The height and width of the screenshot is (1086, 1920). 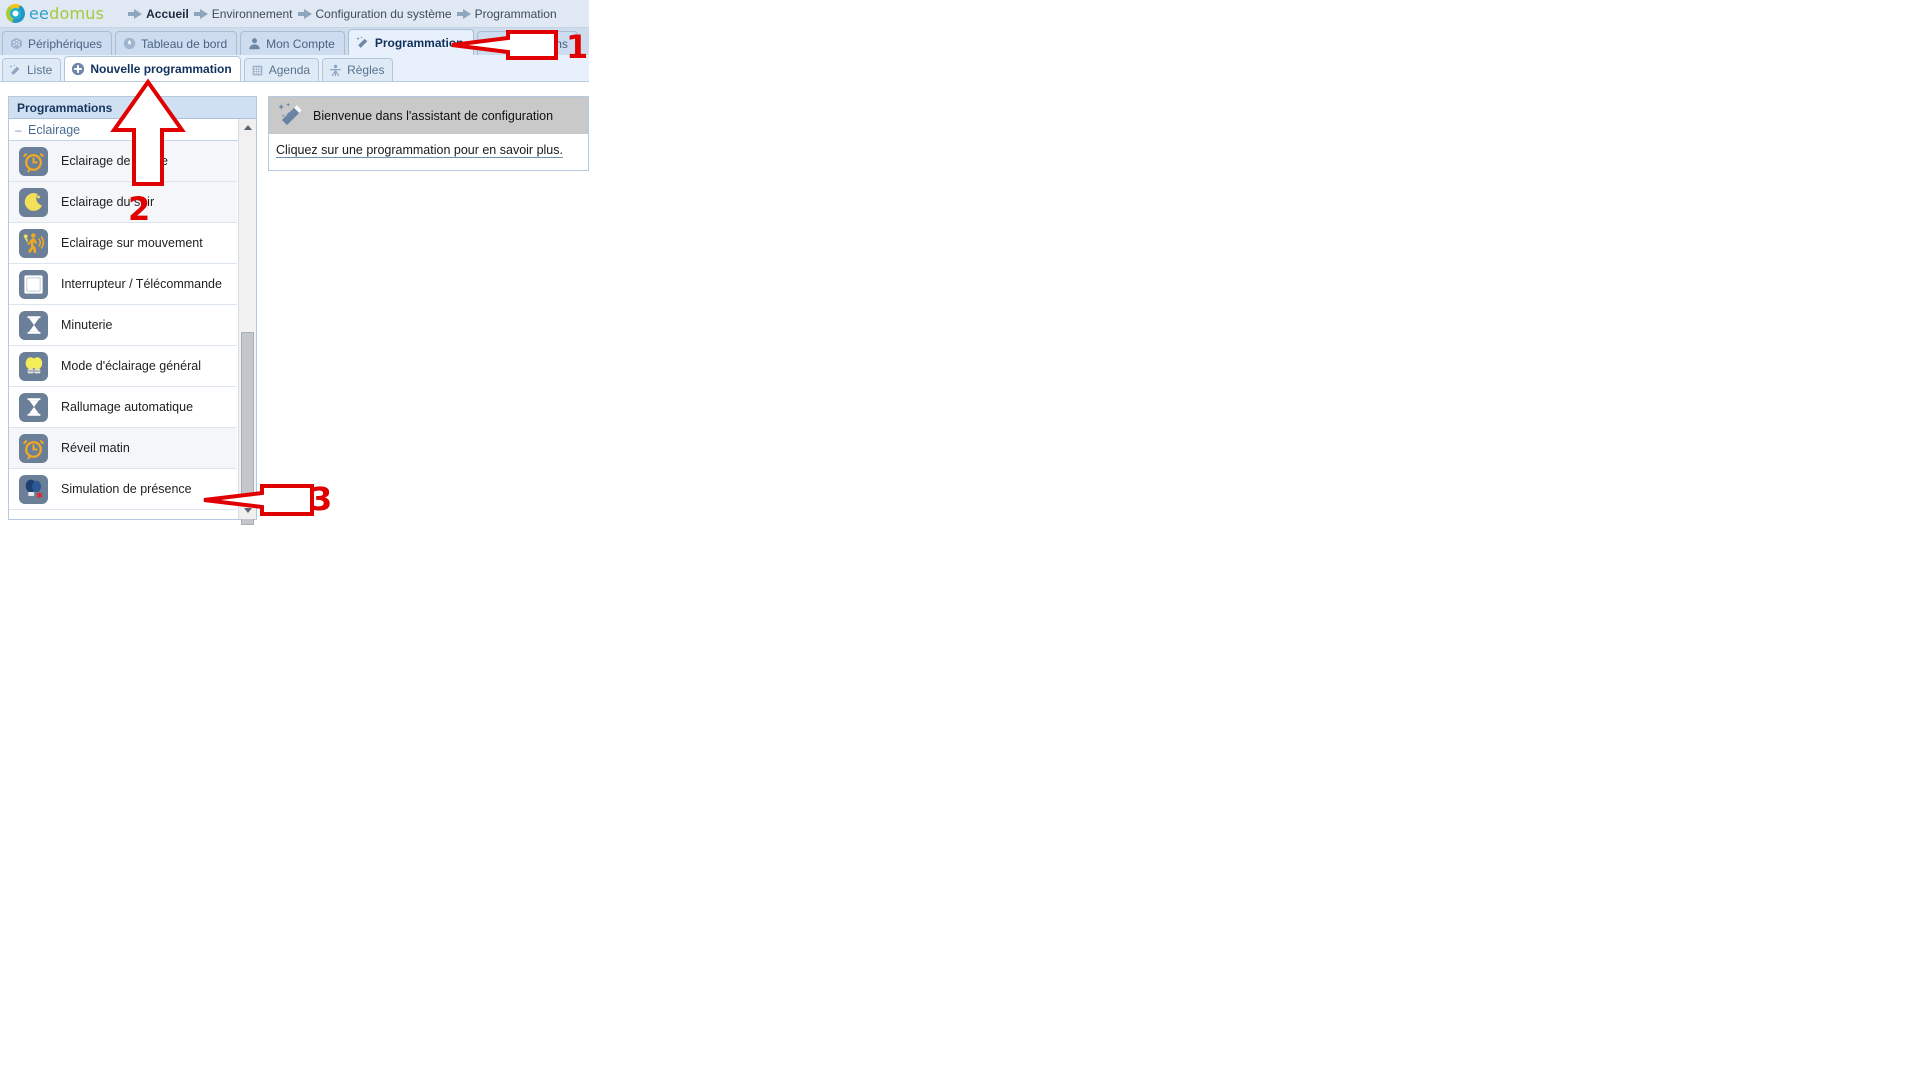 I want to click on tab-programmation: Programmation, so click(x=410, y=42).